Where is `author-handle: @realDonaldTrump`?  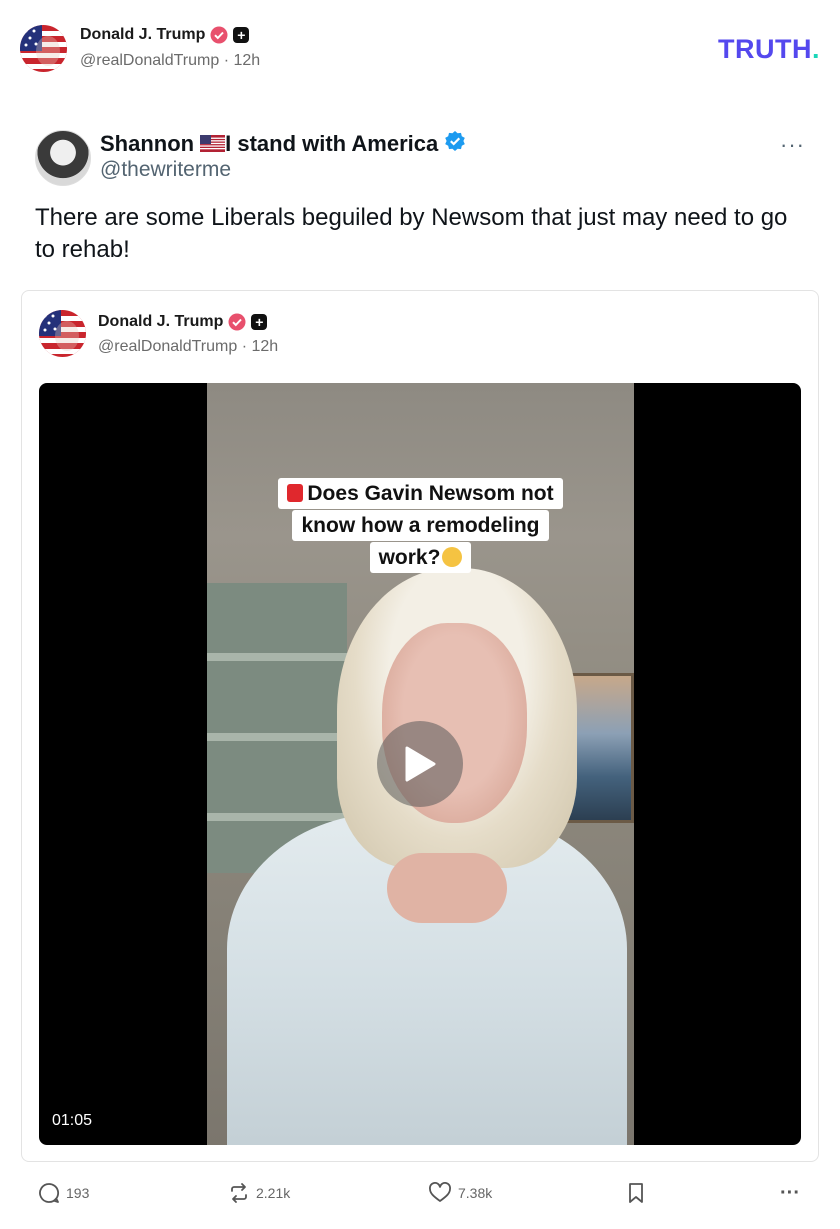
author-handle: @realDonaldTrump is located at coordinates (149, 60).